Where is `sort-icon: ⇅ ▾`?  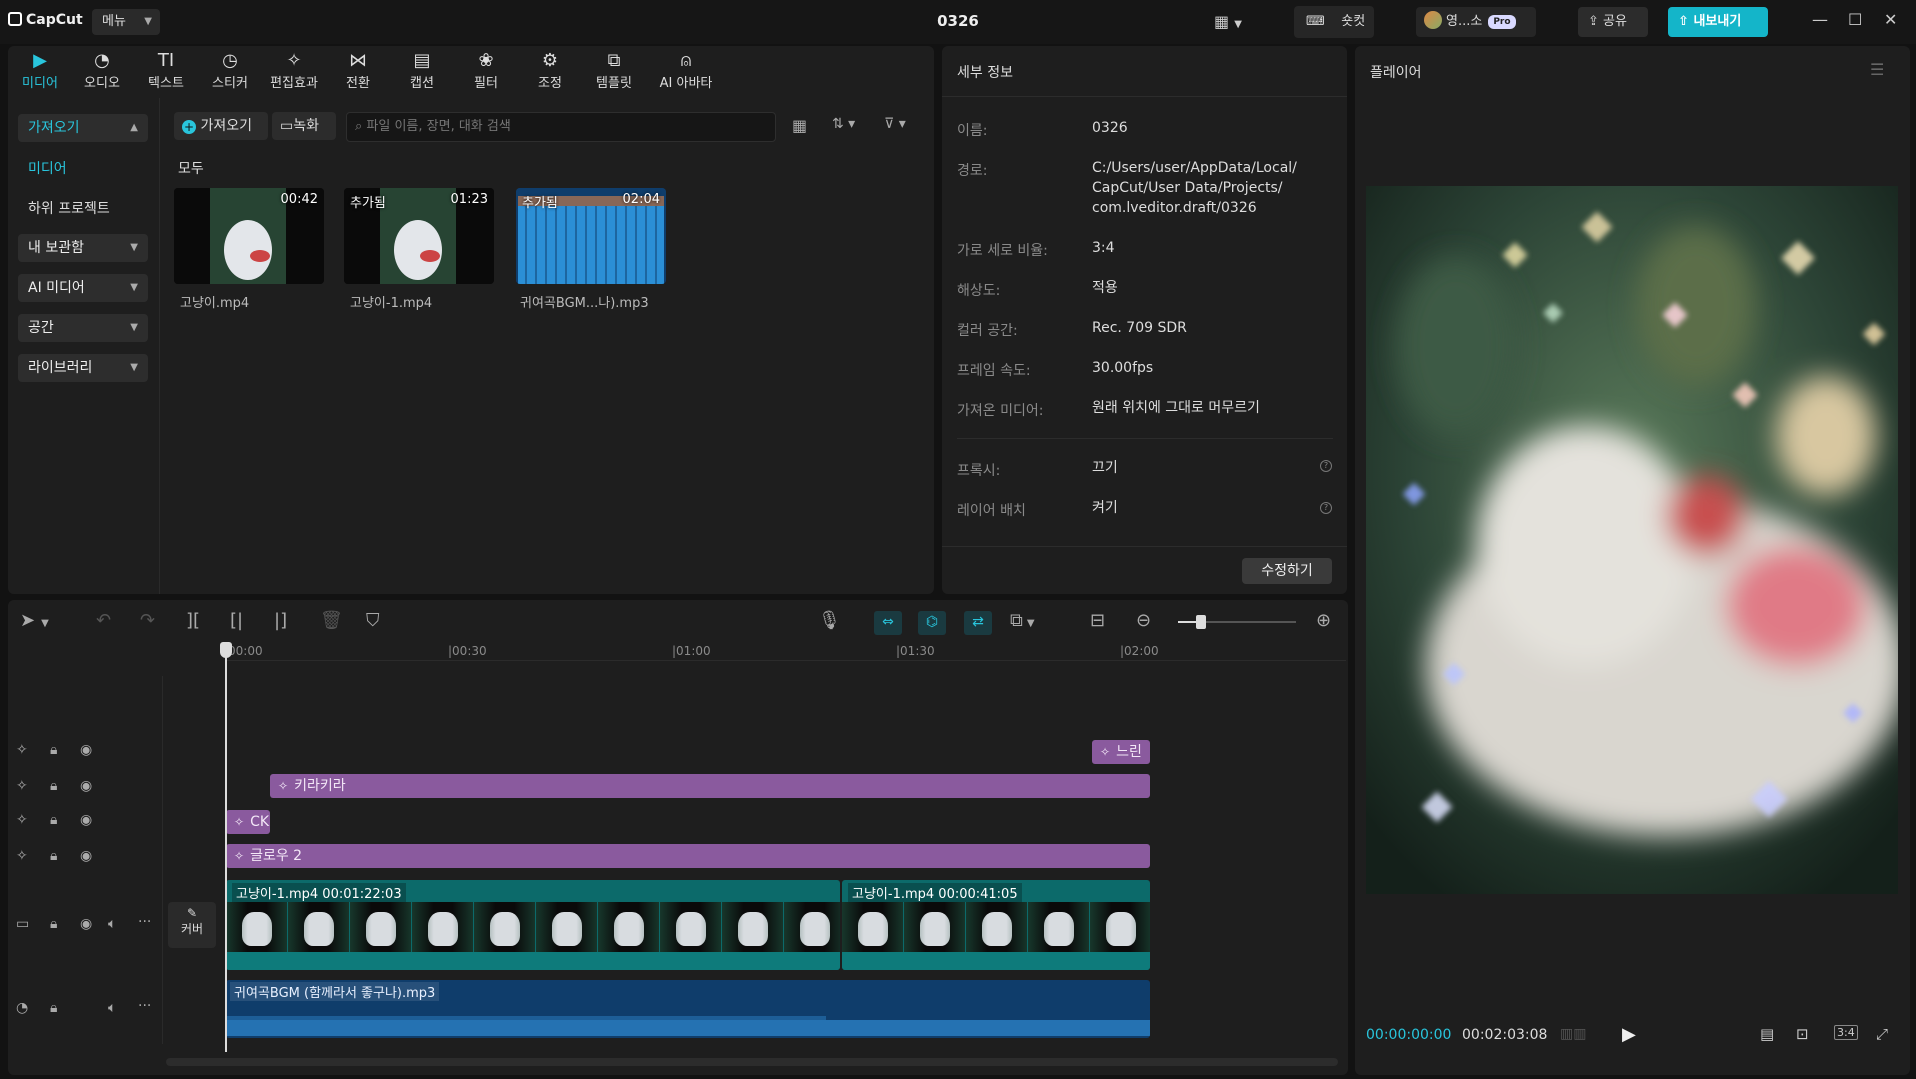
sort-icon: ⇅ ▾ is located at coordinates (843, 124).